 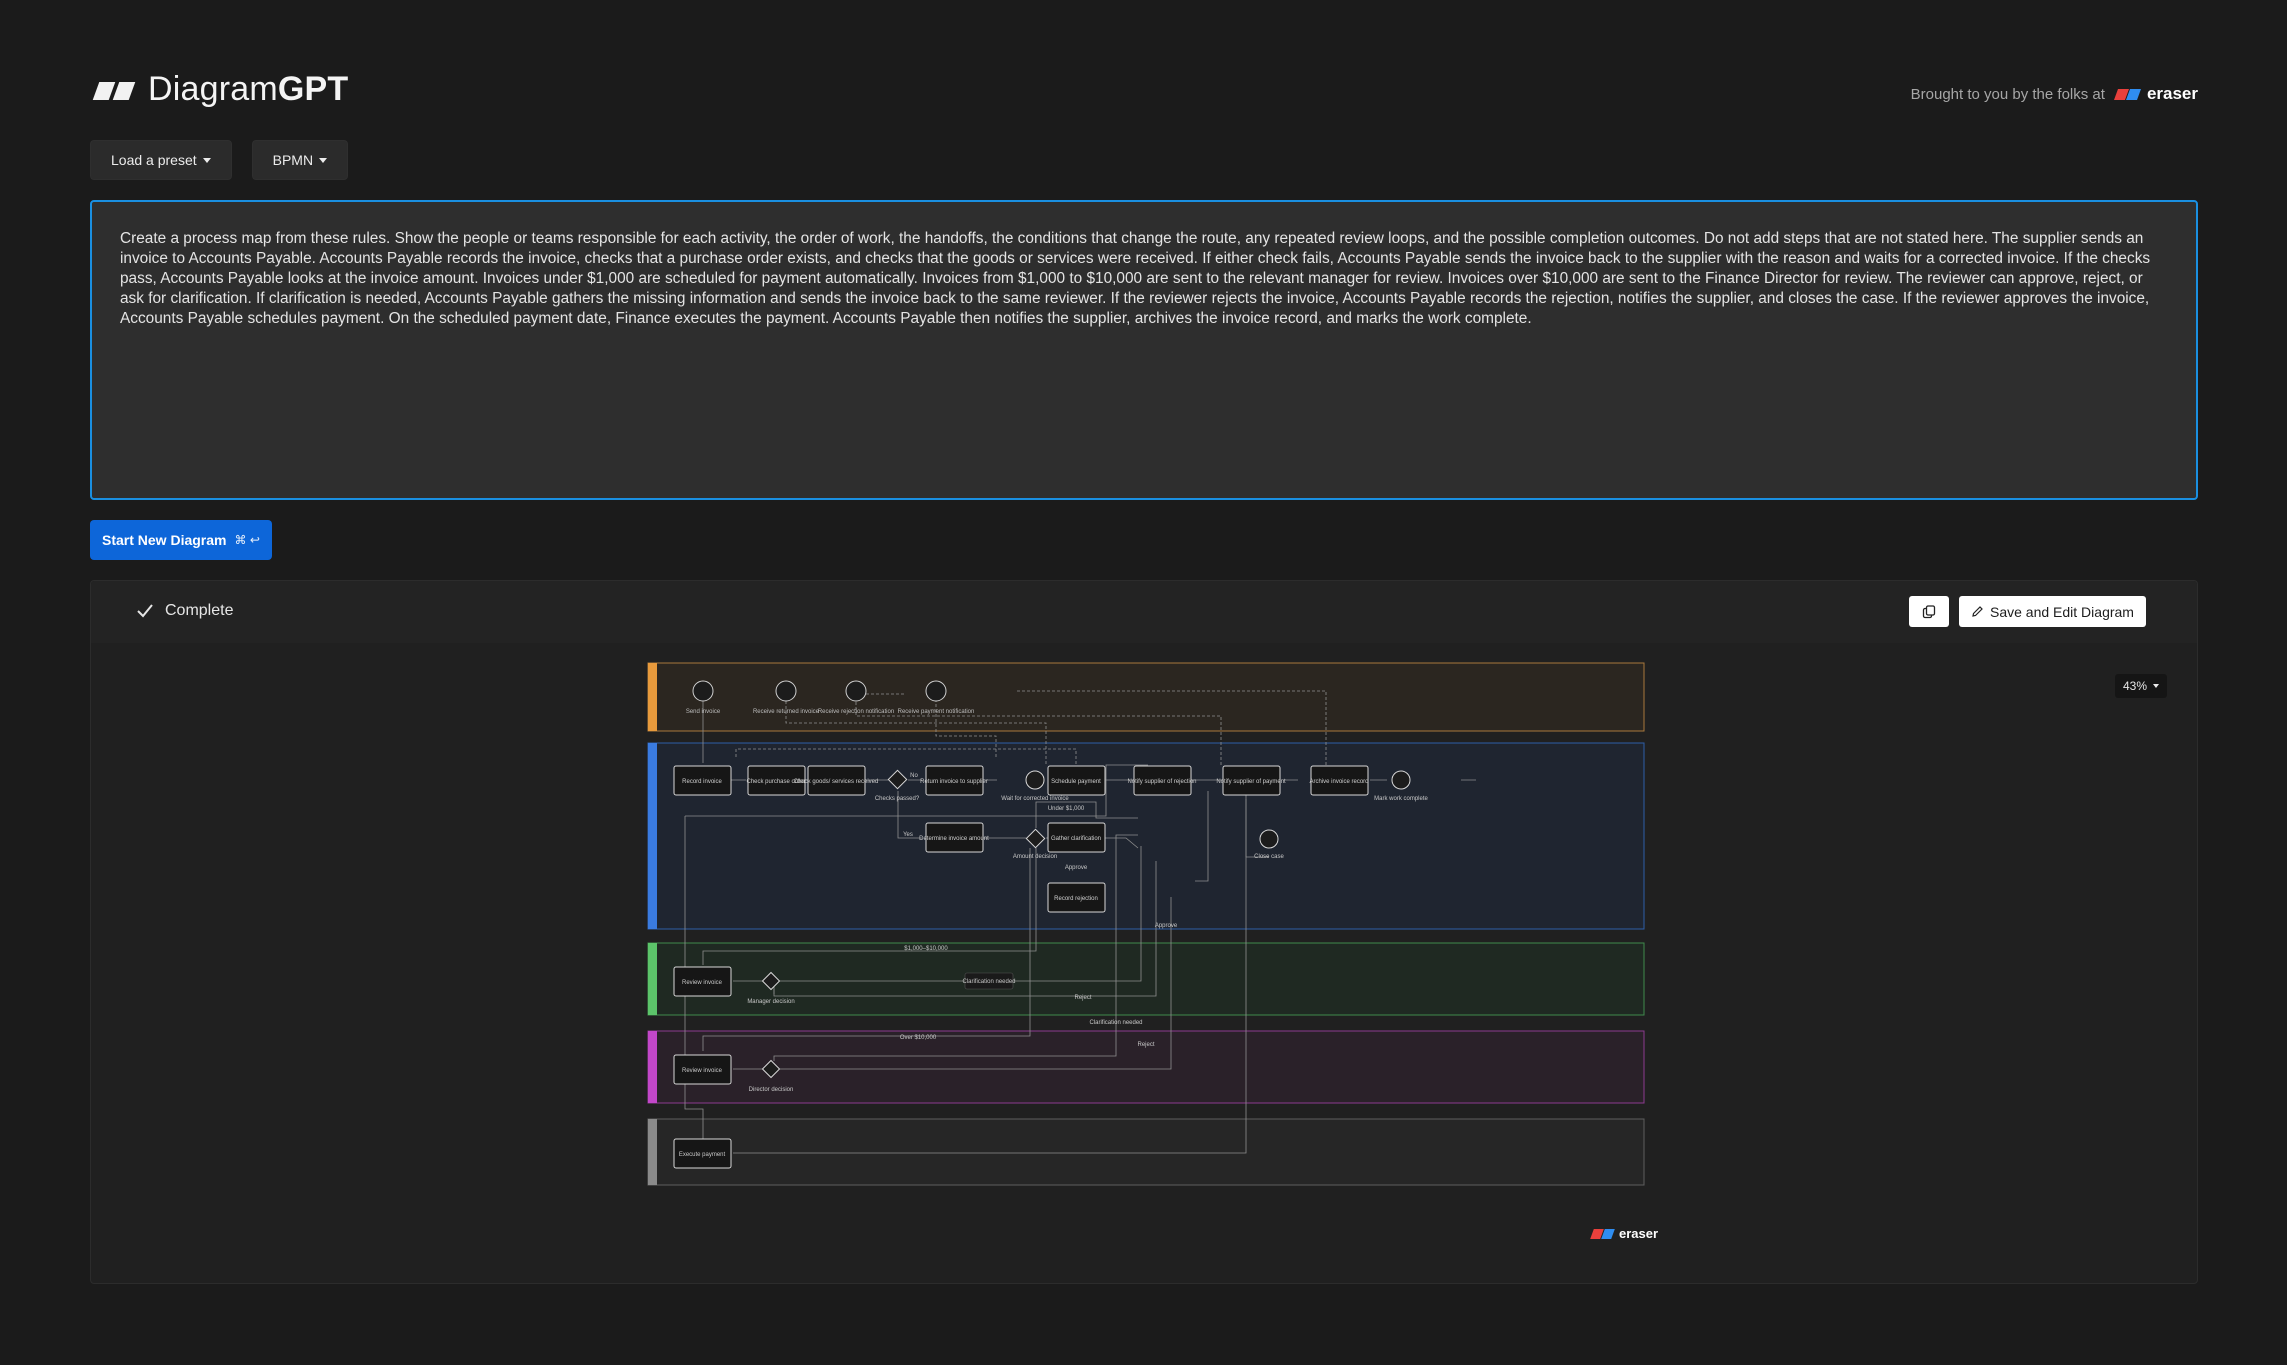 What do you see at coordinates (164, 540) in the screenshot?
I see `start-label: Start New Diagram` at bounding box center [164, 540].